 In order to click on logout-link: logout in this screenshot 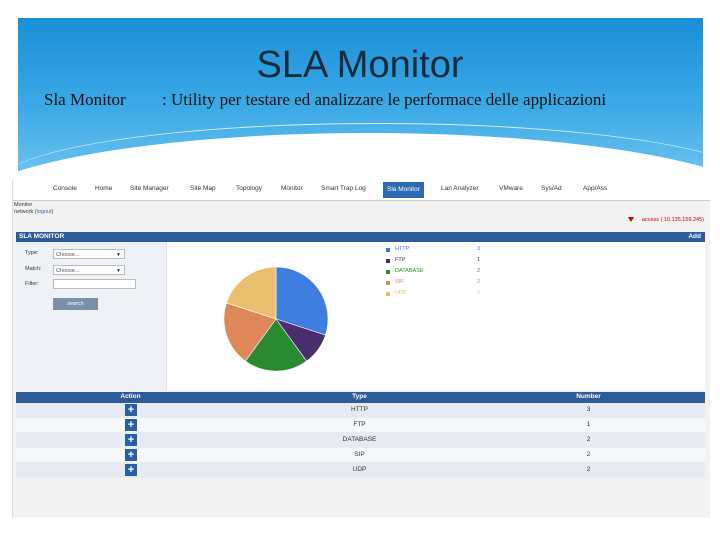, I will do `click(44, 212)`.